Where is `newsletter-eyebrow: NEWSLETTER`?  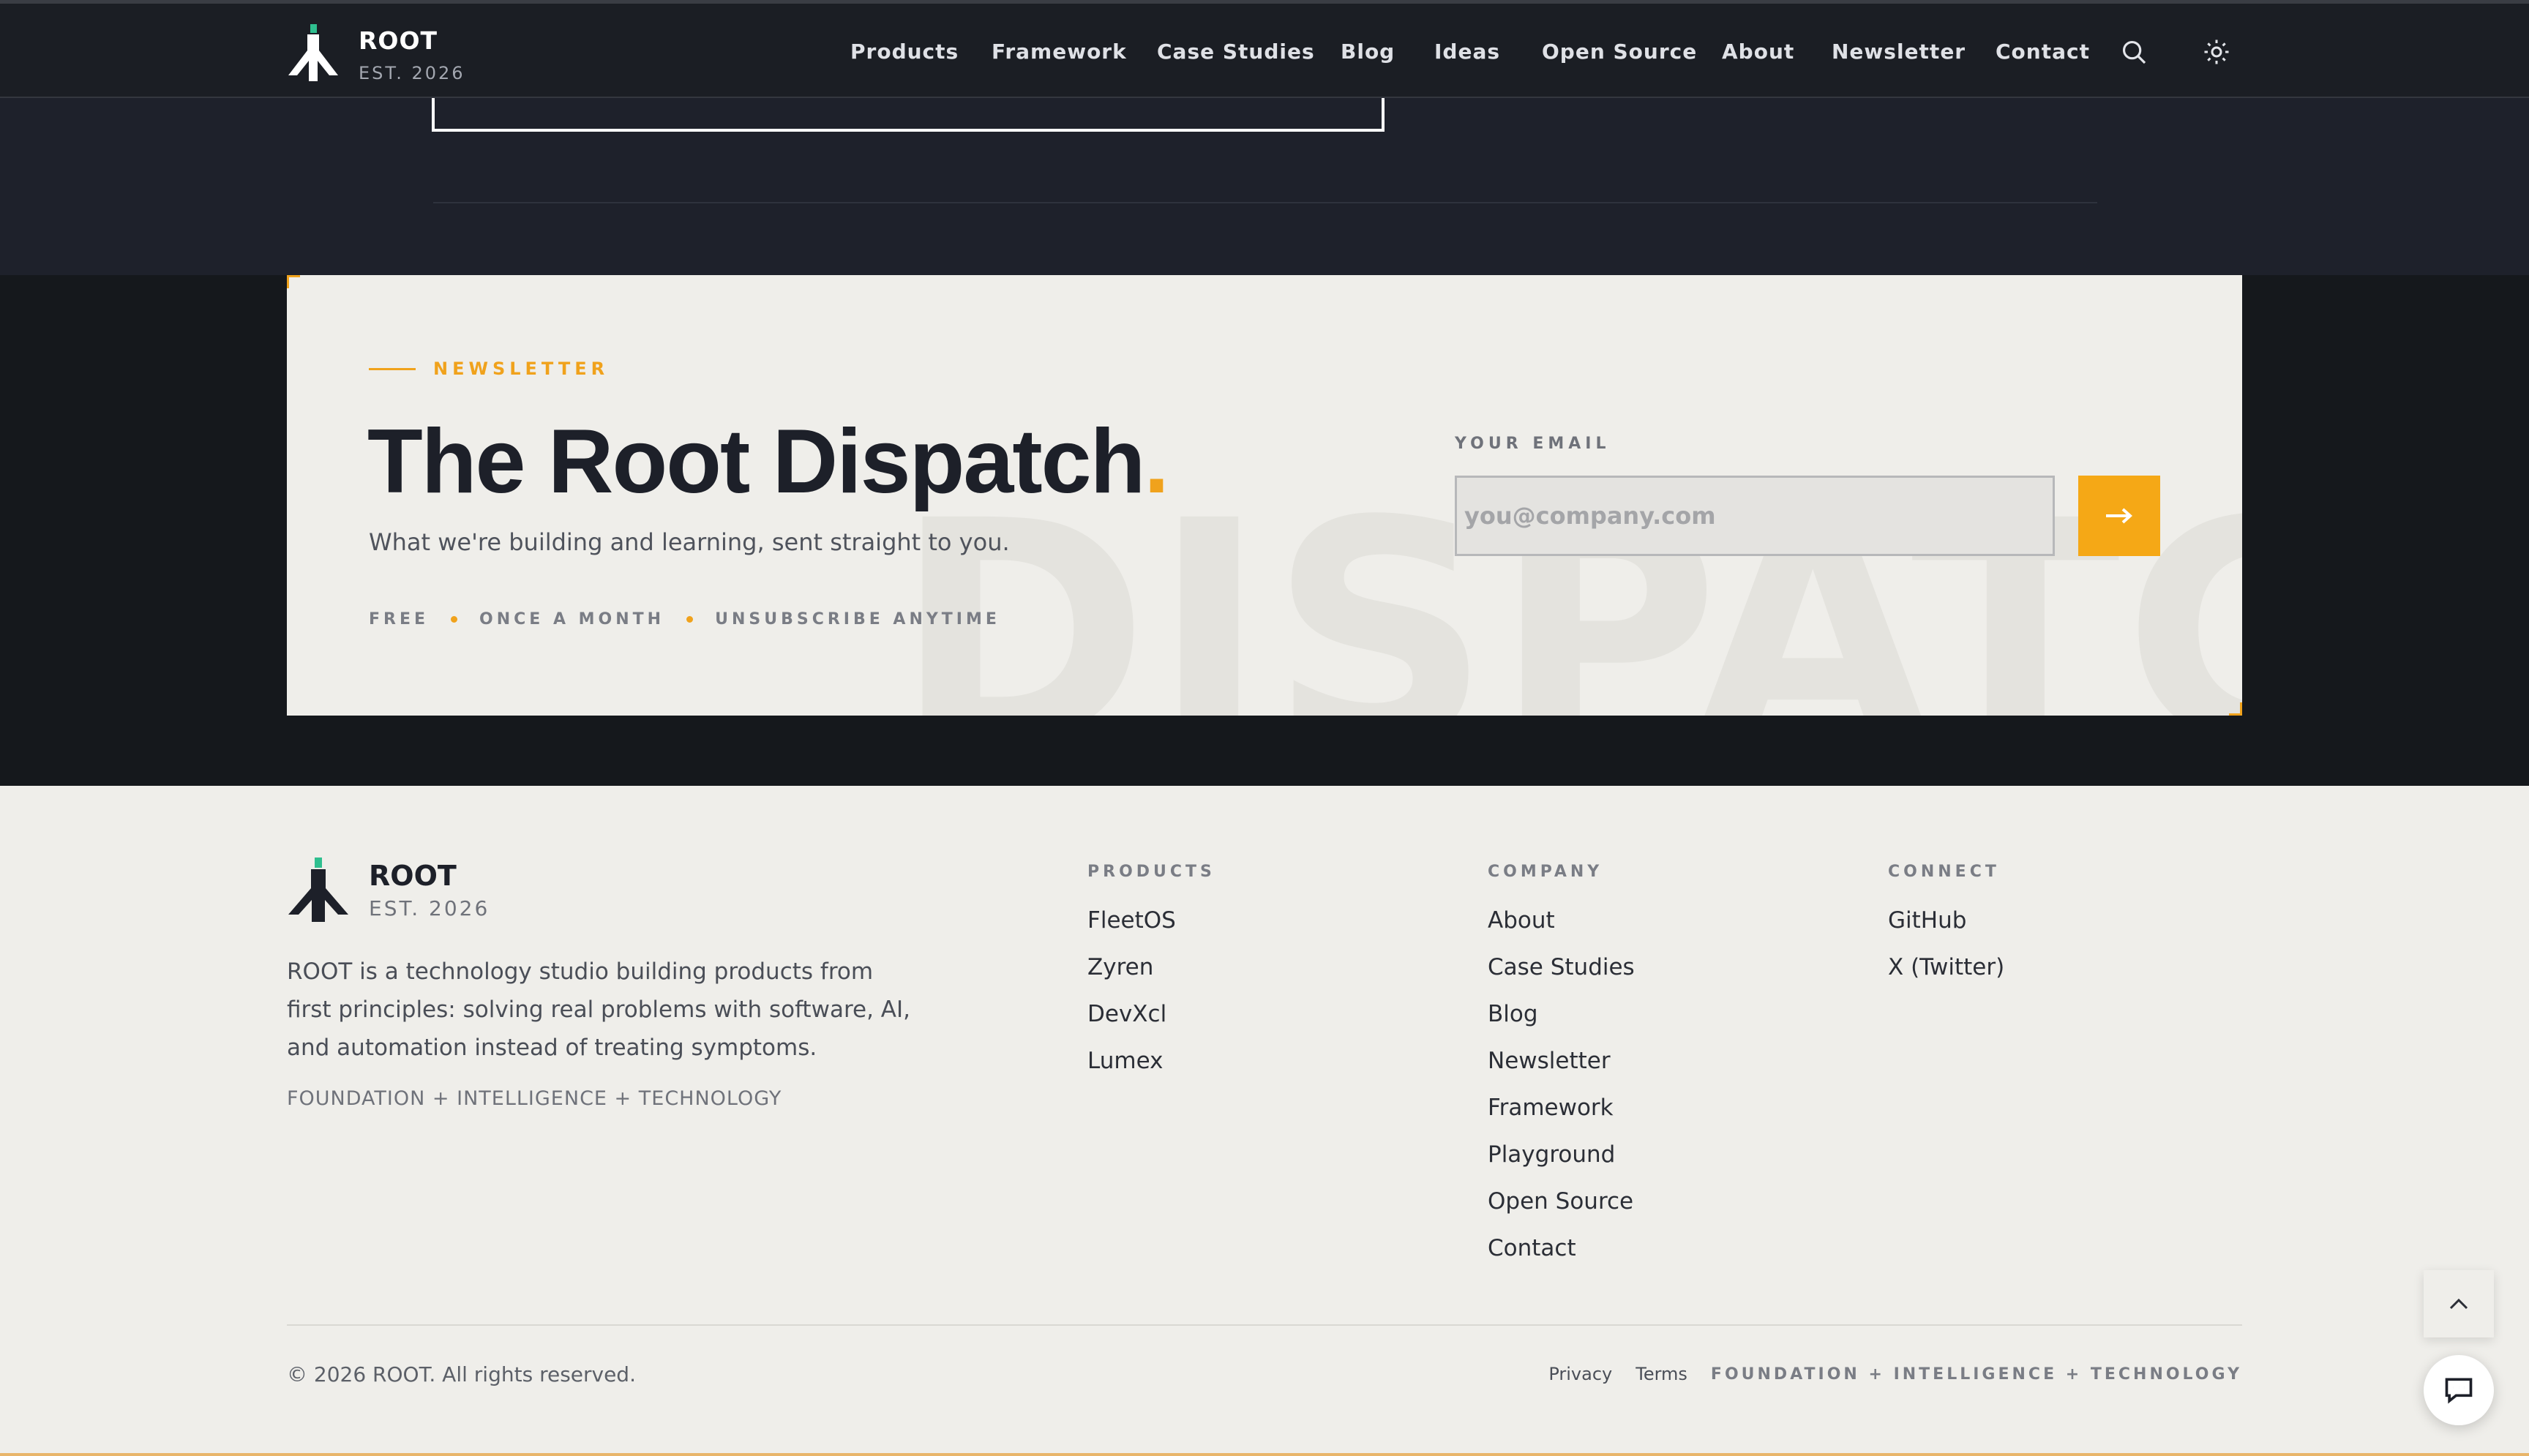
newsletter-eyebrow: NEWSLETTER is located at coordinates (489, 369).